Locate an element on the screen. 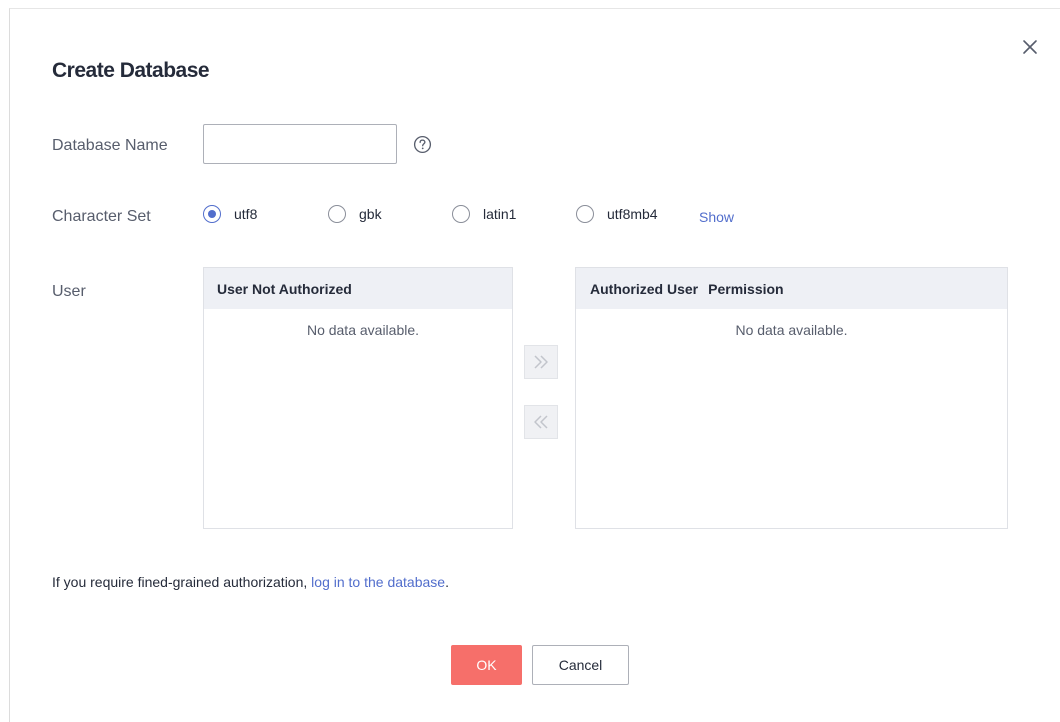 Image resolution: width=1060 pixels, height=722 pixels. double-chevron-right-icon is located at coordinates (541, 362).